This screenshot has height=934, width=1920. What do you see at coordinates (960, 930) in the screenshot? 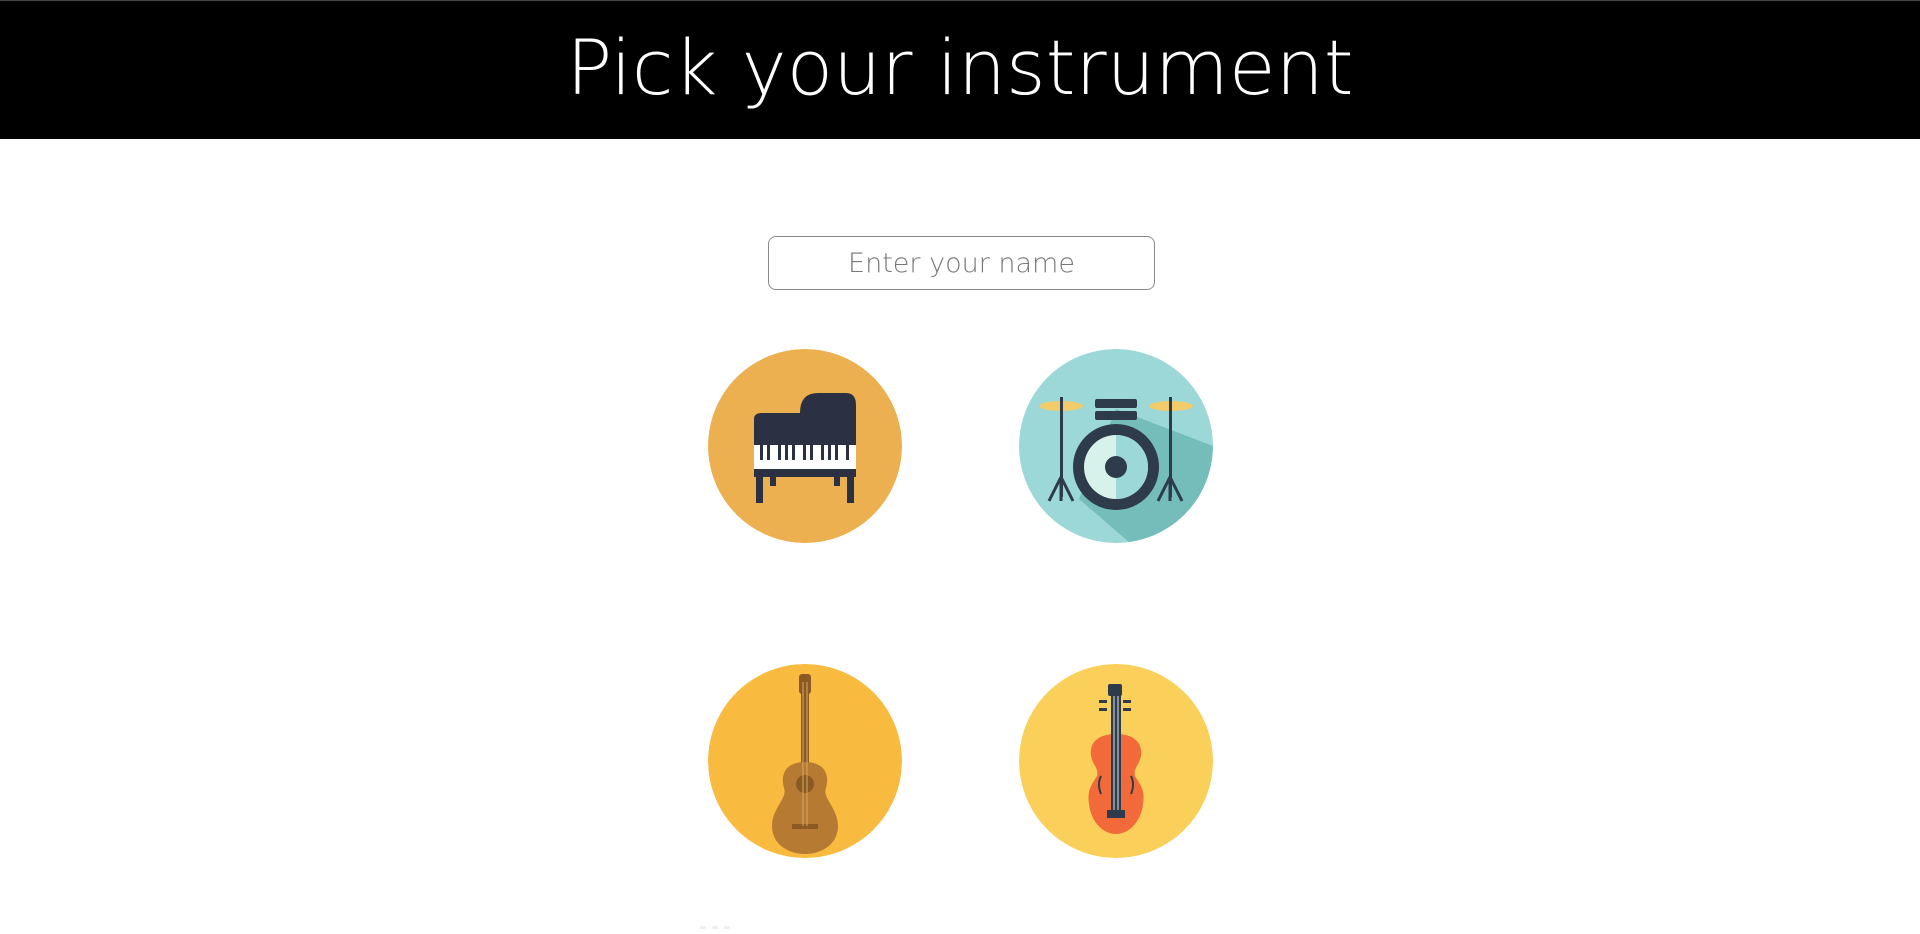
I see `next-row-hint` at bounding box center [960, 930].